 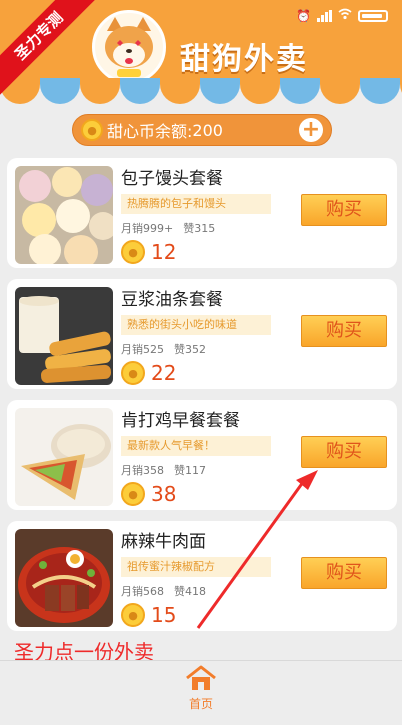 I want to click on bottom-nav: 首页, so click(x=201, y=692).